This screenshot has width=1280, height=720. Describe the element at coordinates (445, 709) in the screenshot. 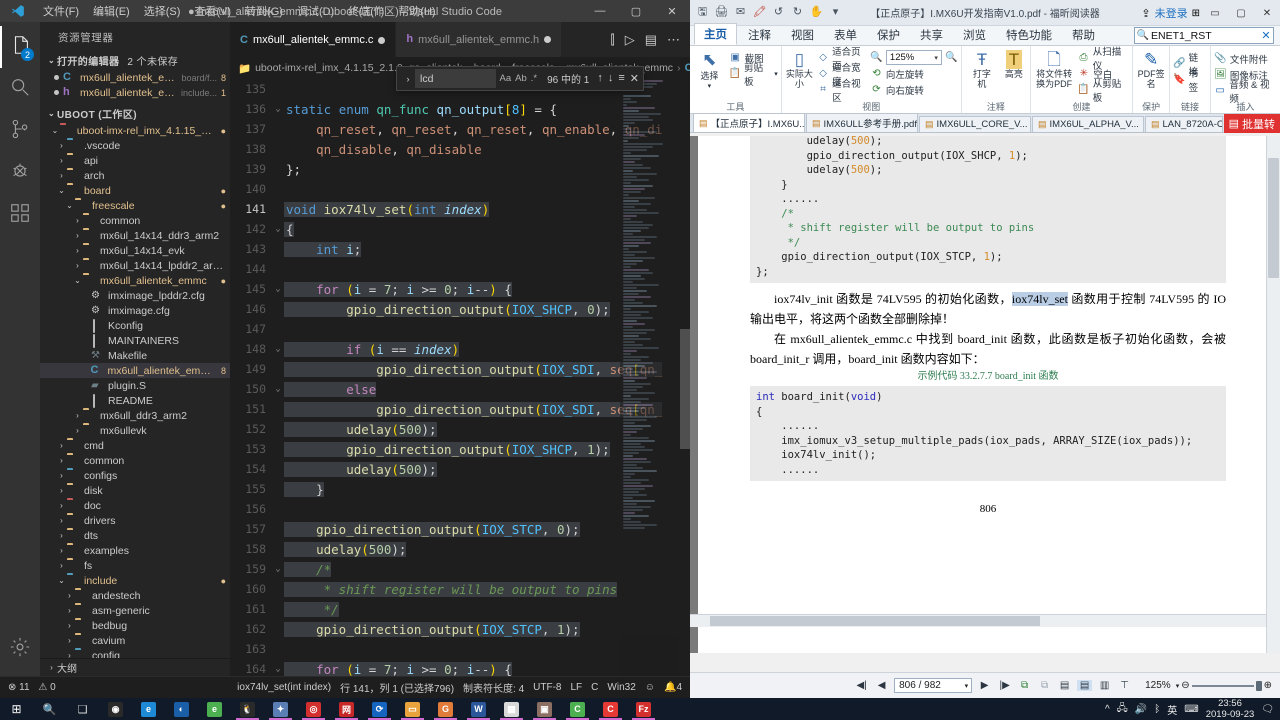

I see `taskbar-office-app: G` at that location.